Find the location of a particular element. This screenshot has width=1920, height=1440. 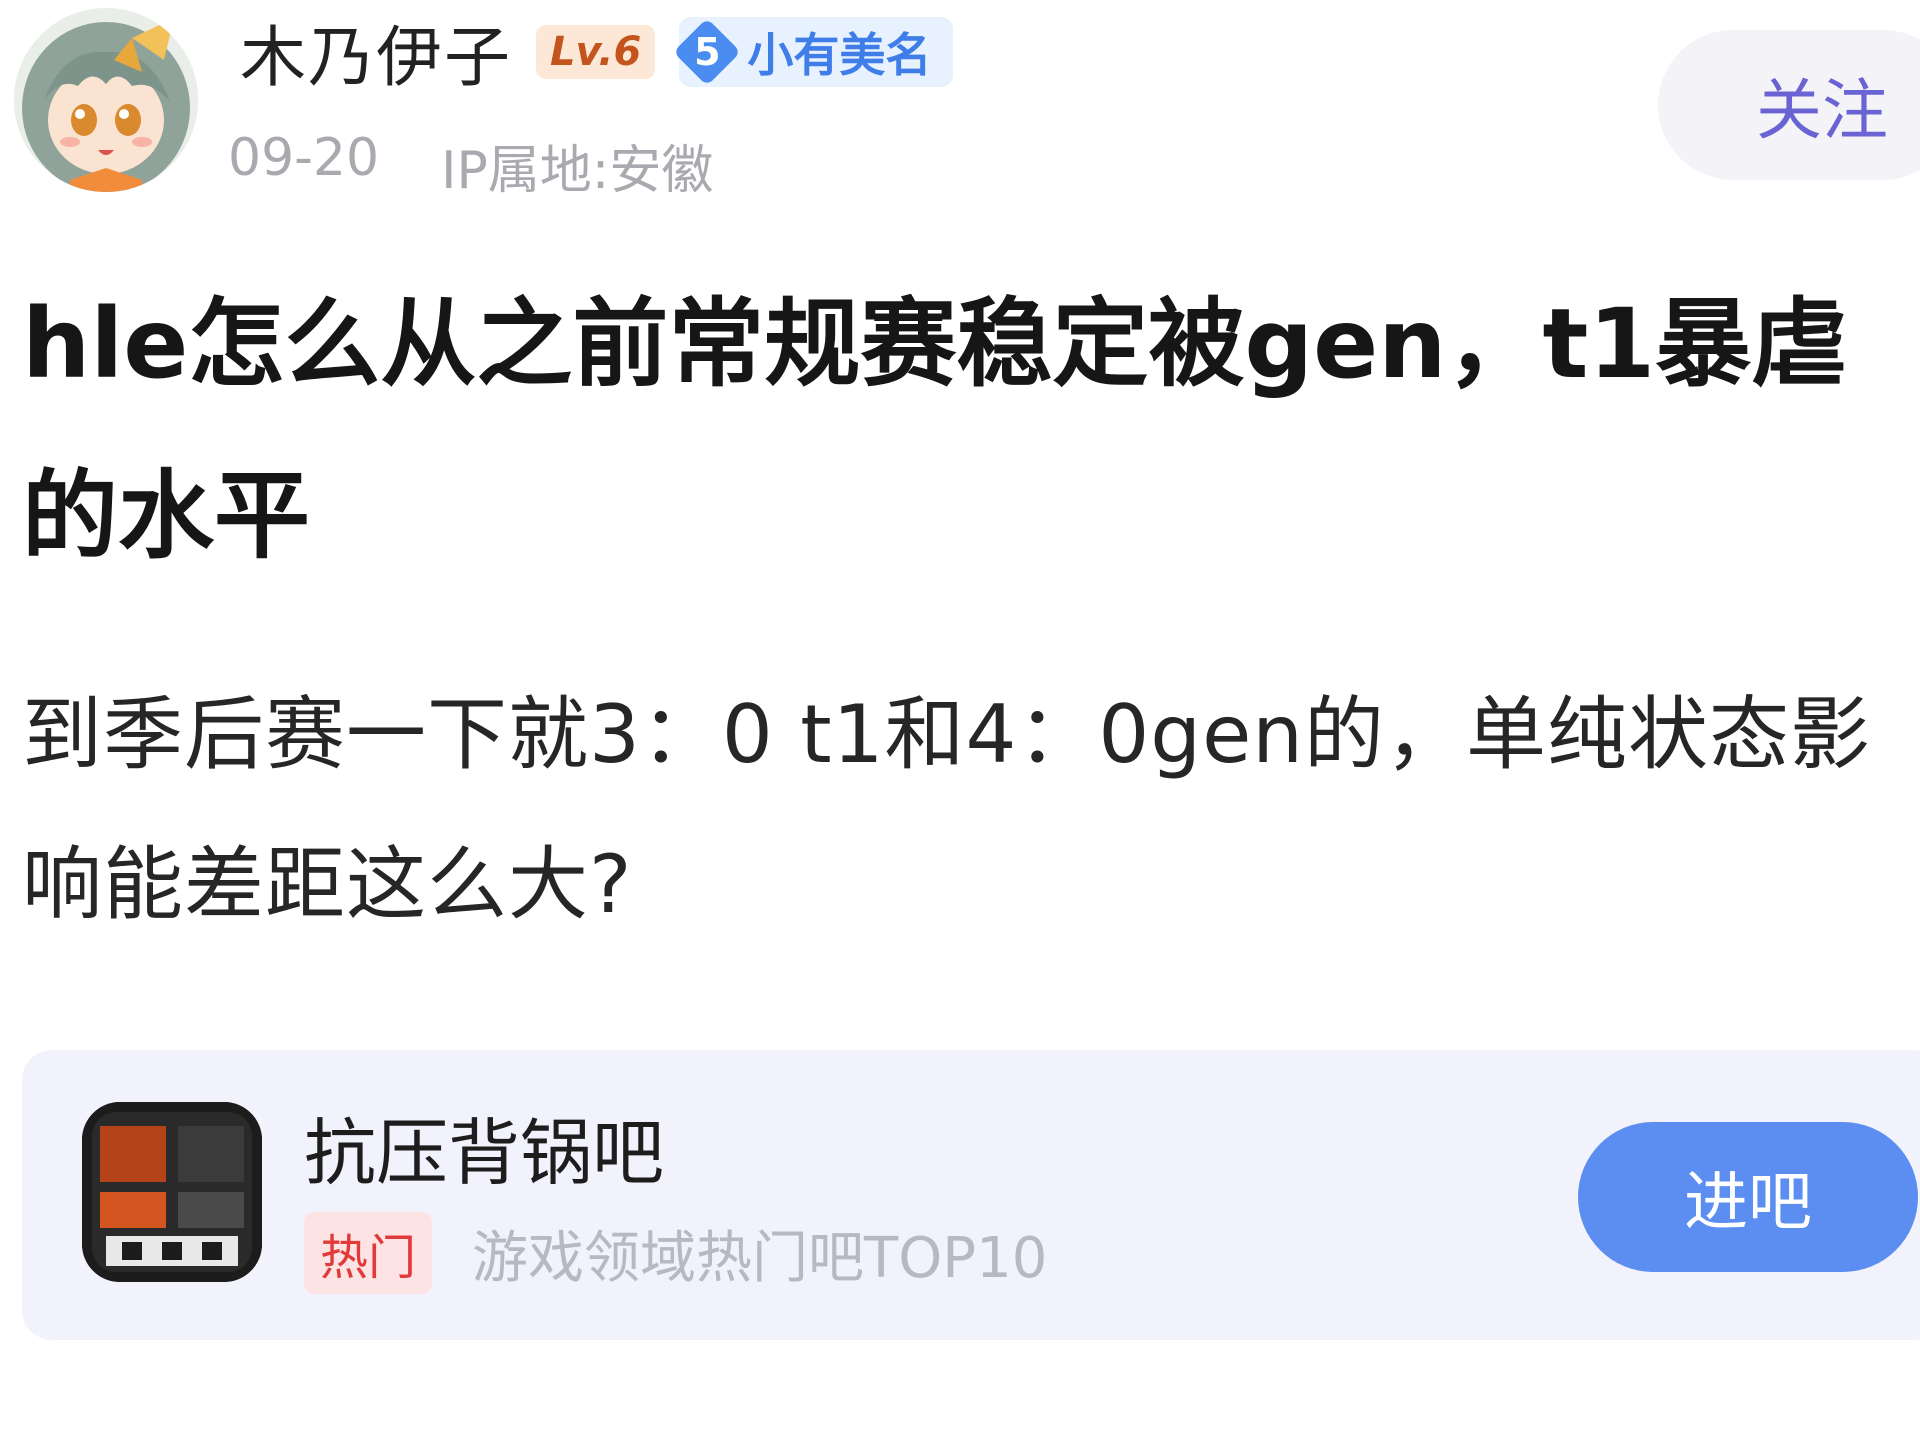

honor-diamond-icon: 5 is located at coordinates (707, 52).